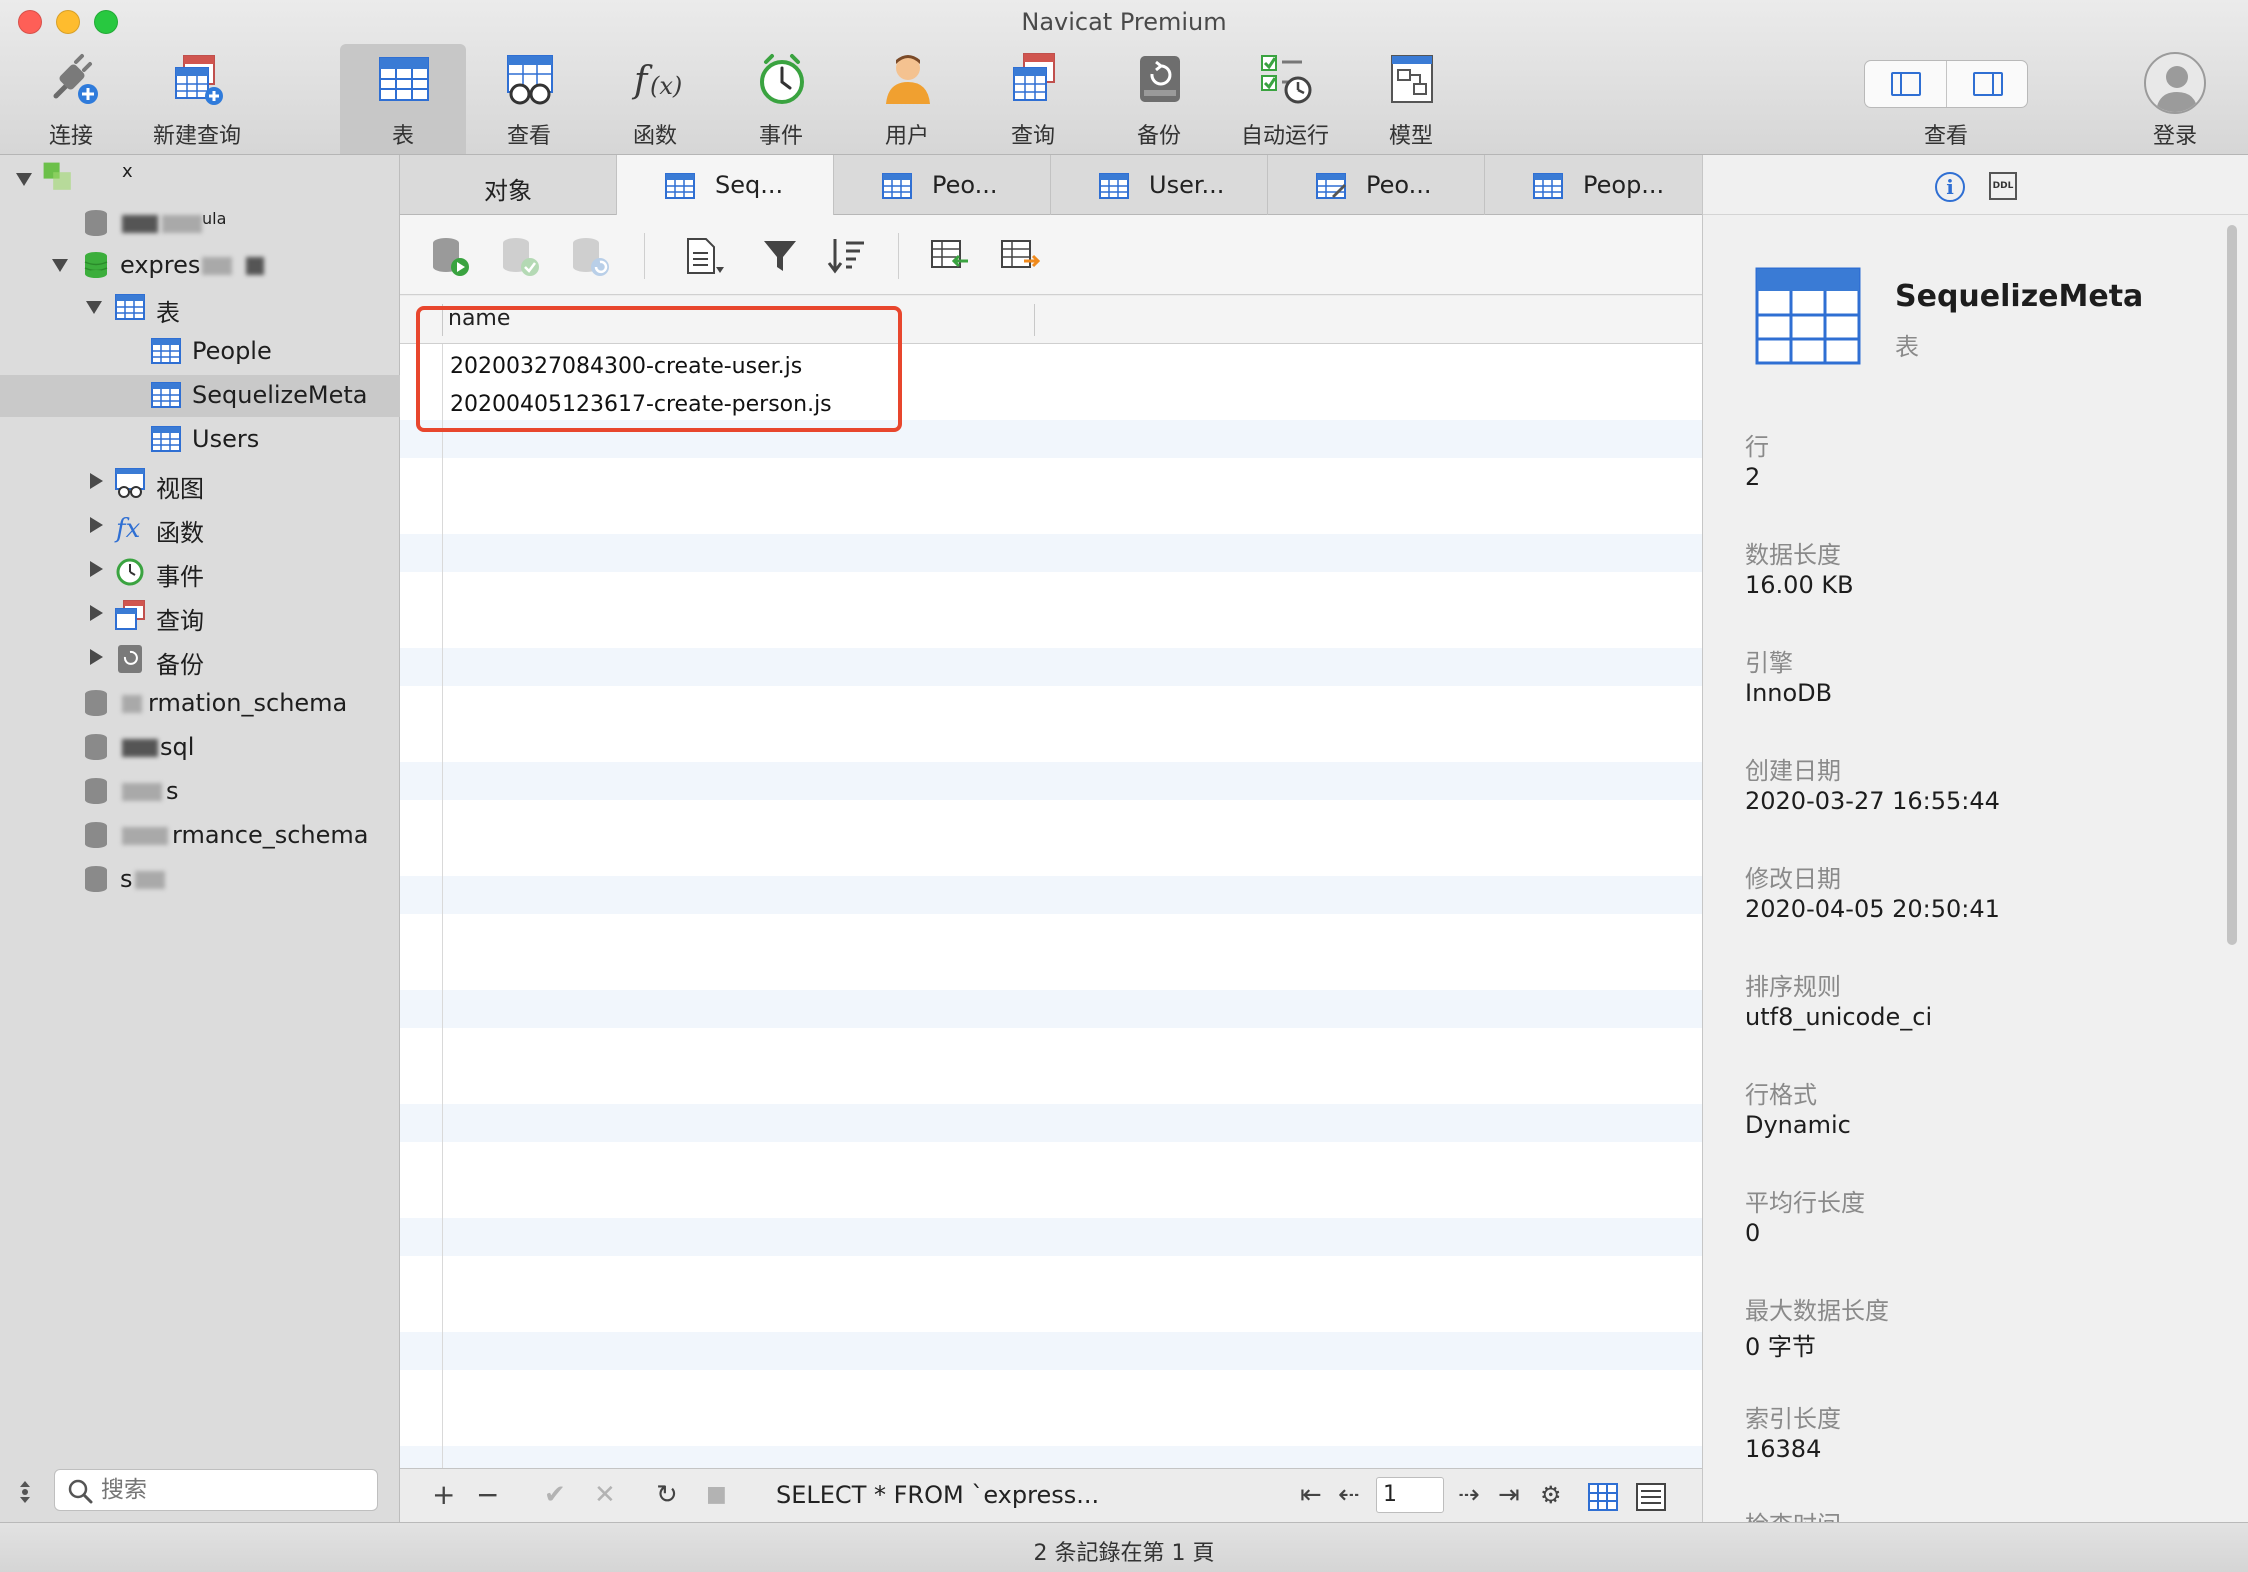  Describe the element at coordinates (200, 704) in the screenshot. I see `tree-database: rmation_schema` at that location.